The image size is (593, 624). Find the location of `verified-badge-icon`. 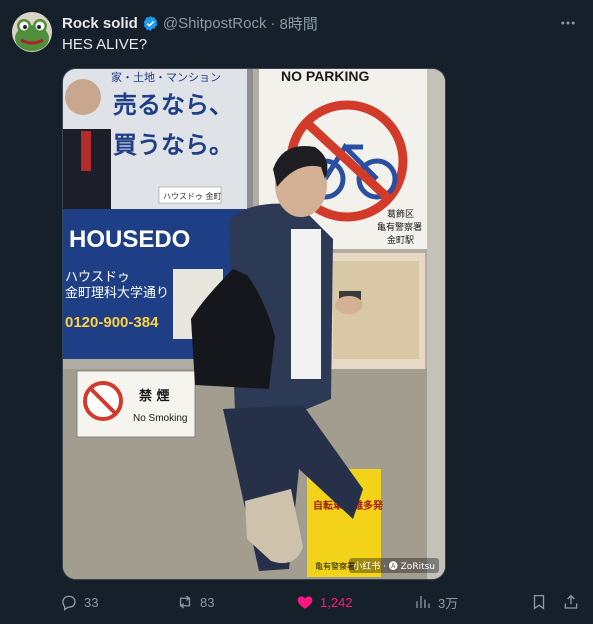

verified-badge-icon is located at coordinates (150, 23).